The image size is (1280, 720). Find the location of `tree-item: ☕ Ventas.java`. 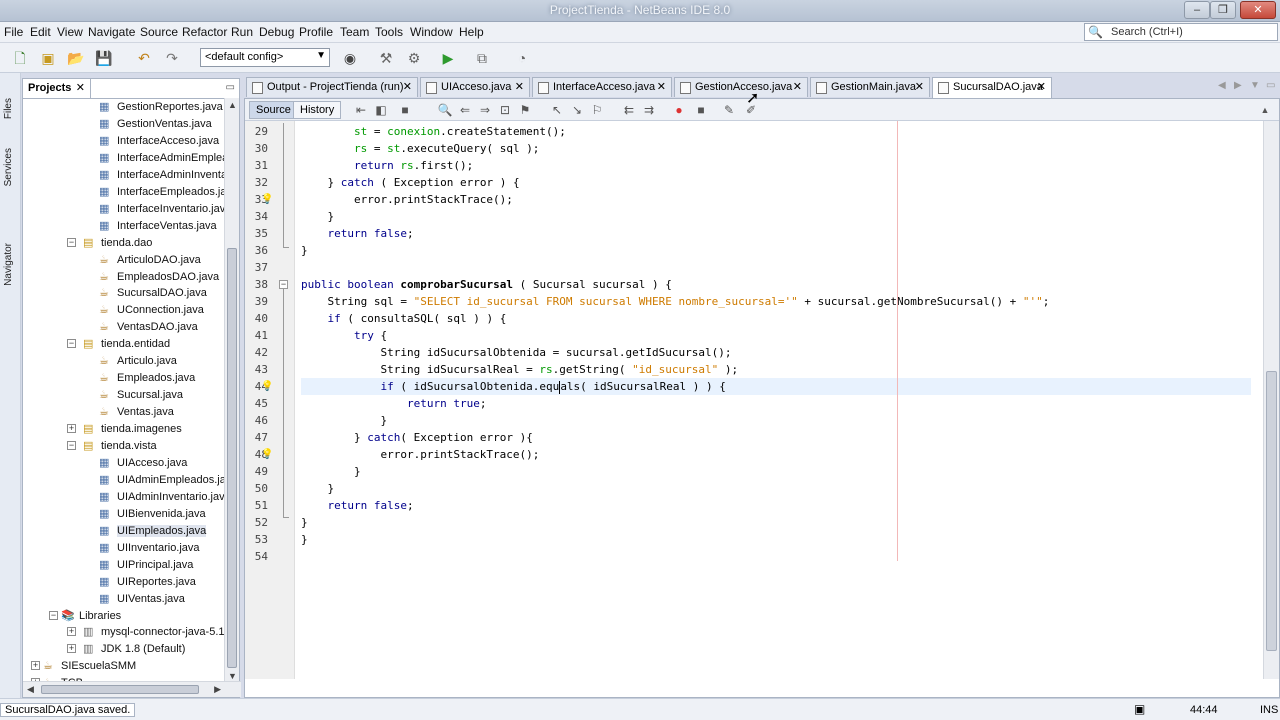

tree-item: ☕ Ventas.java is located at coordinates (124, 412).